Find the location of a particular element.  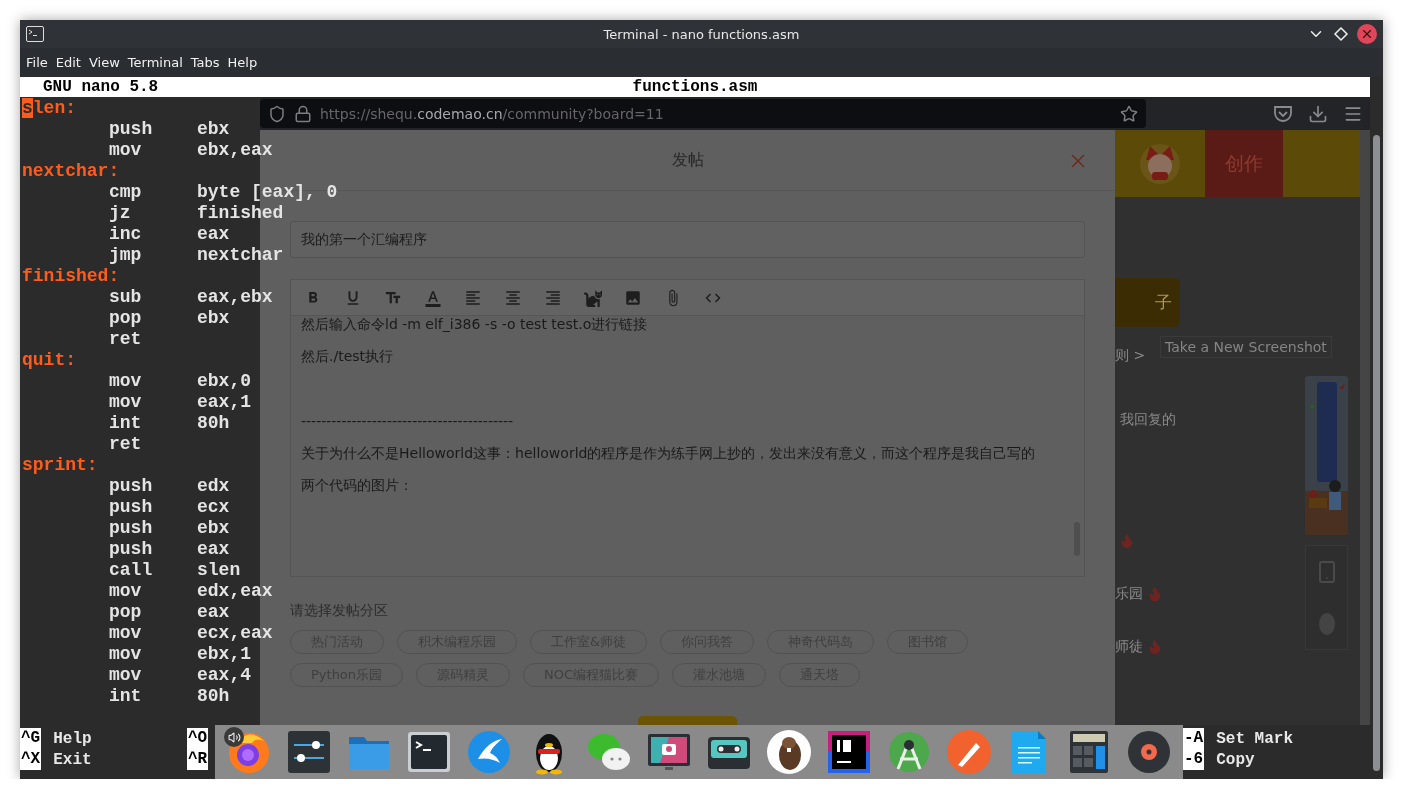

shortcut-key: ^R is located at coordinates (198, 759).